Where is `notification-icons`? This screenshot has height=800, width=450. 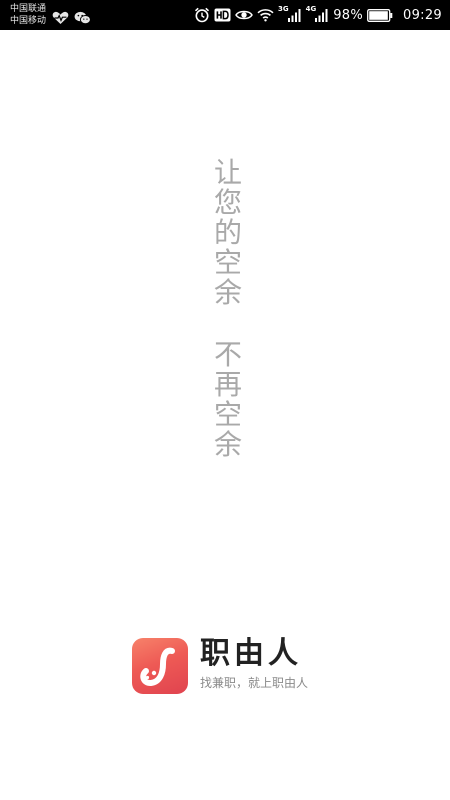 notification-icons is located at coordinates (71, 15).